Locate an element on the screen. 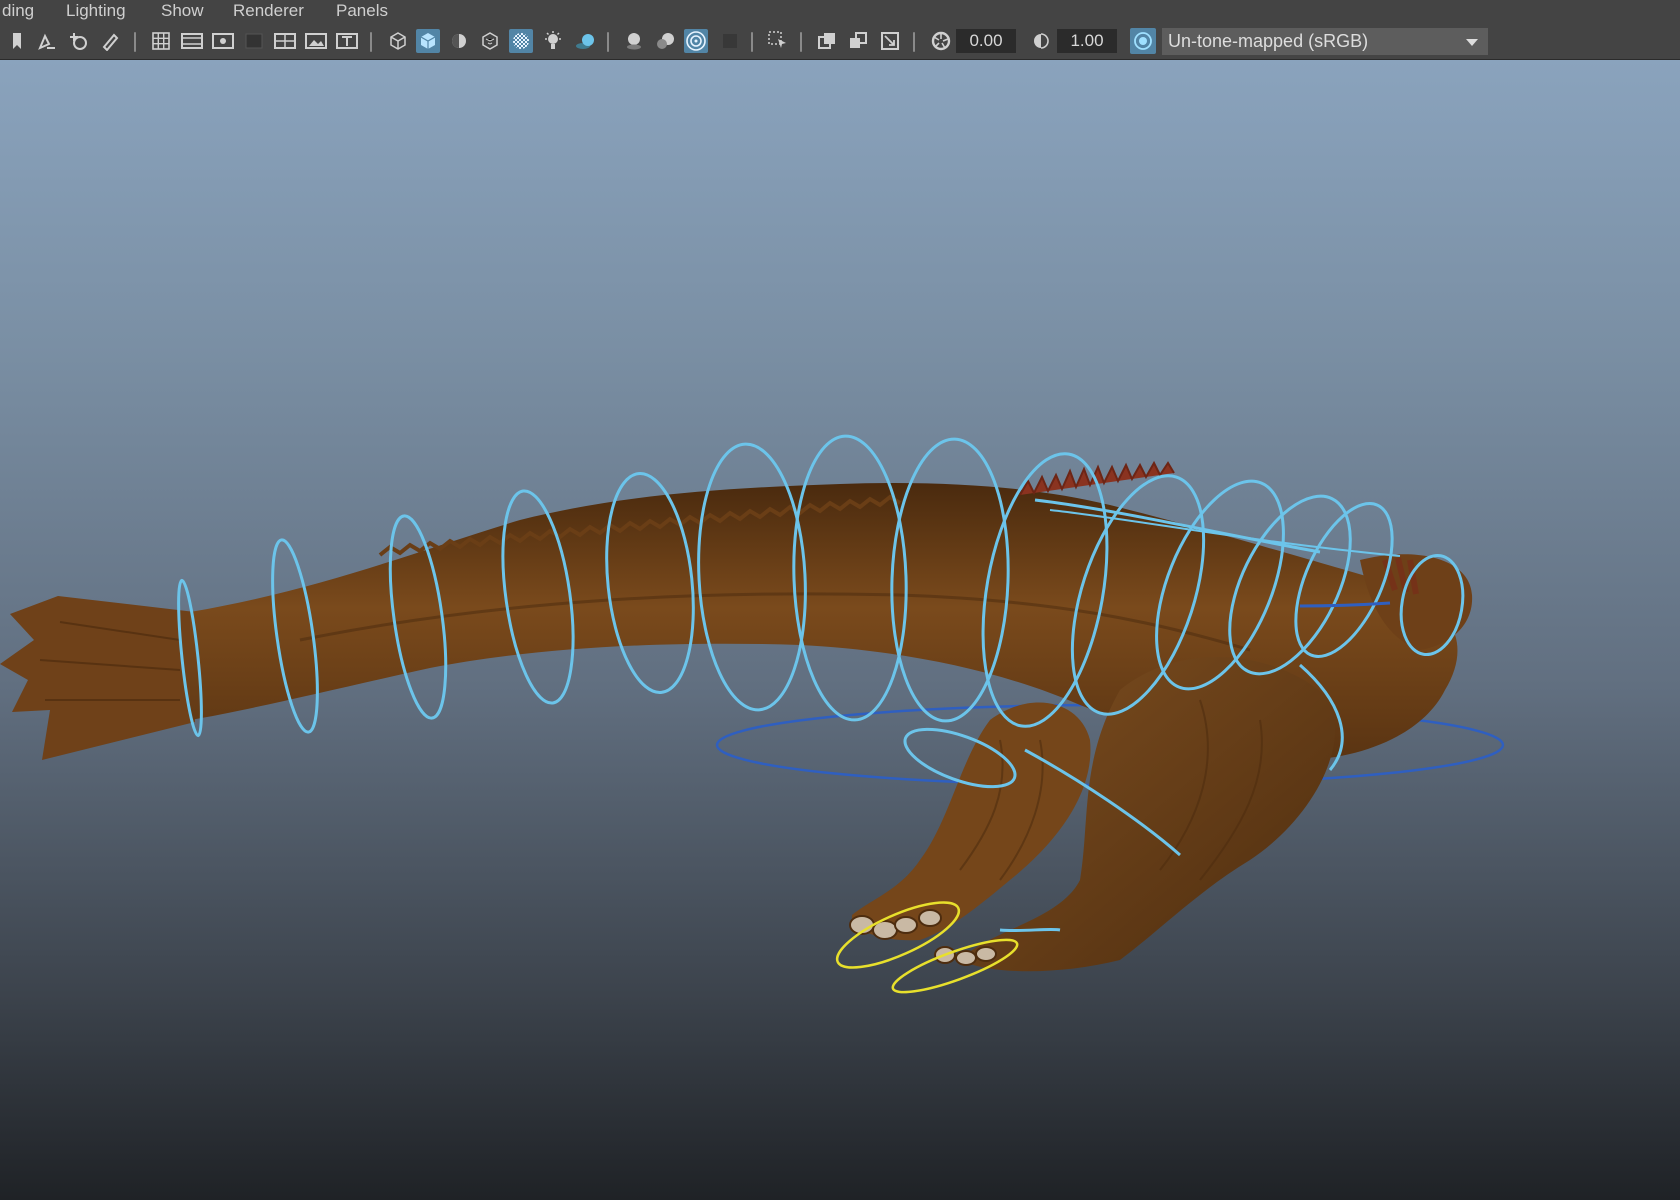  color-management-icon is located at coordinates (1143, 41).